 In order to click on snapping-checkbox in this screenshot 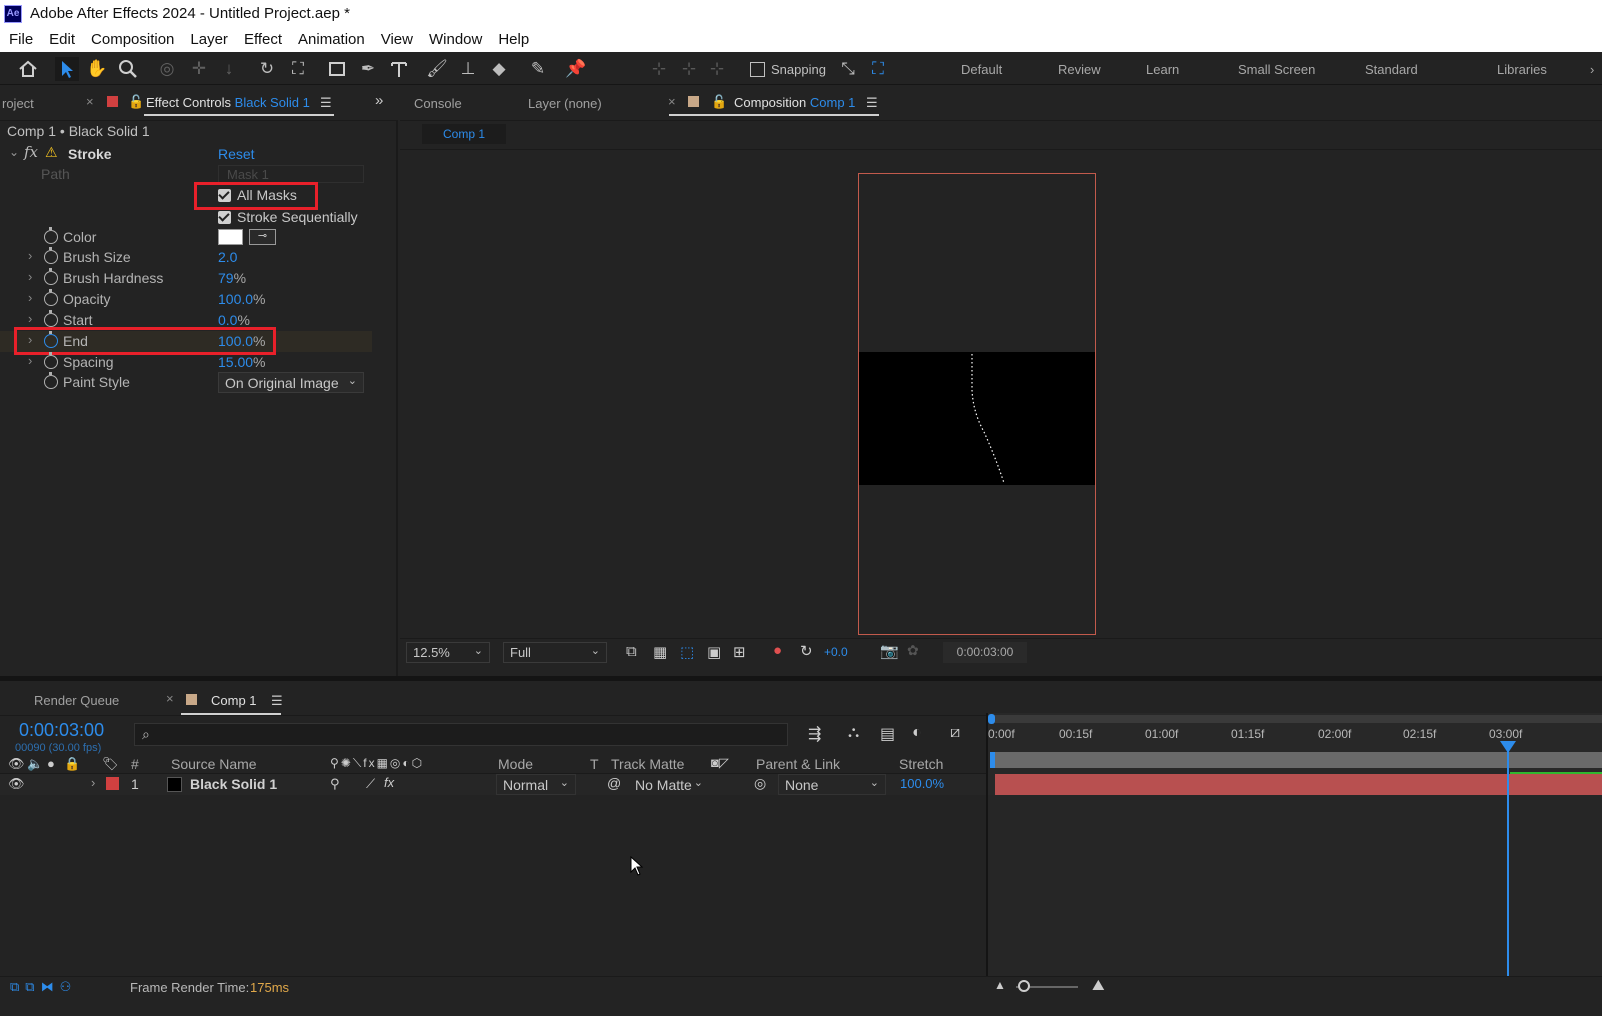, I will do `click(757, 69)`.